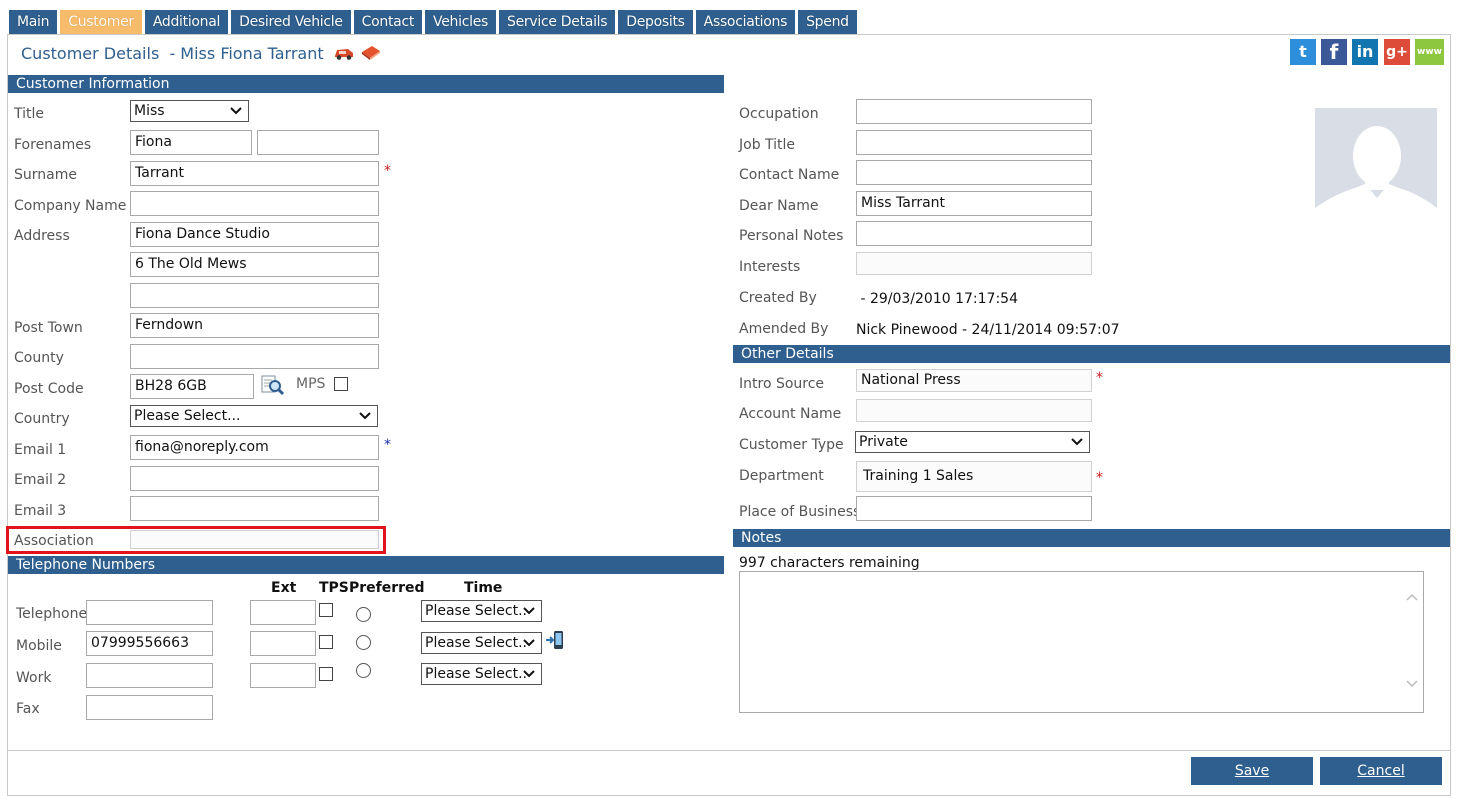 The width and height of the screenshot is (1458, 799). What do you see at coordinates (557, 22) in the screenshot?
I see `tab-service-details: Service Details` at bounding box center [557, 22].